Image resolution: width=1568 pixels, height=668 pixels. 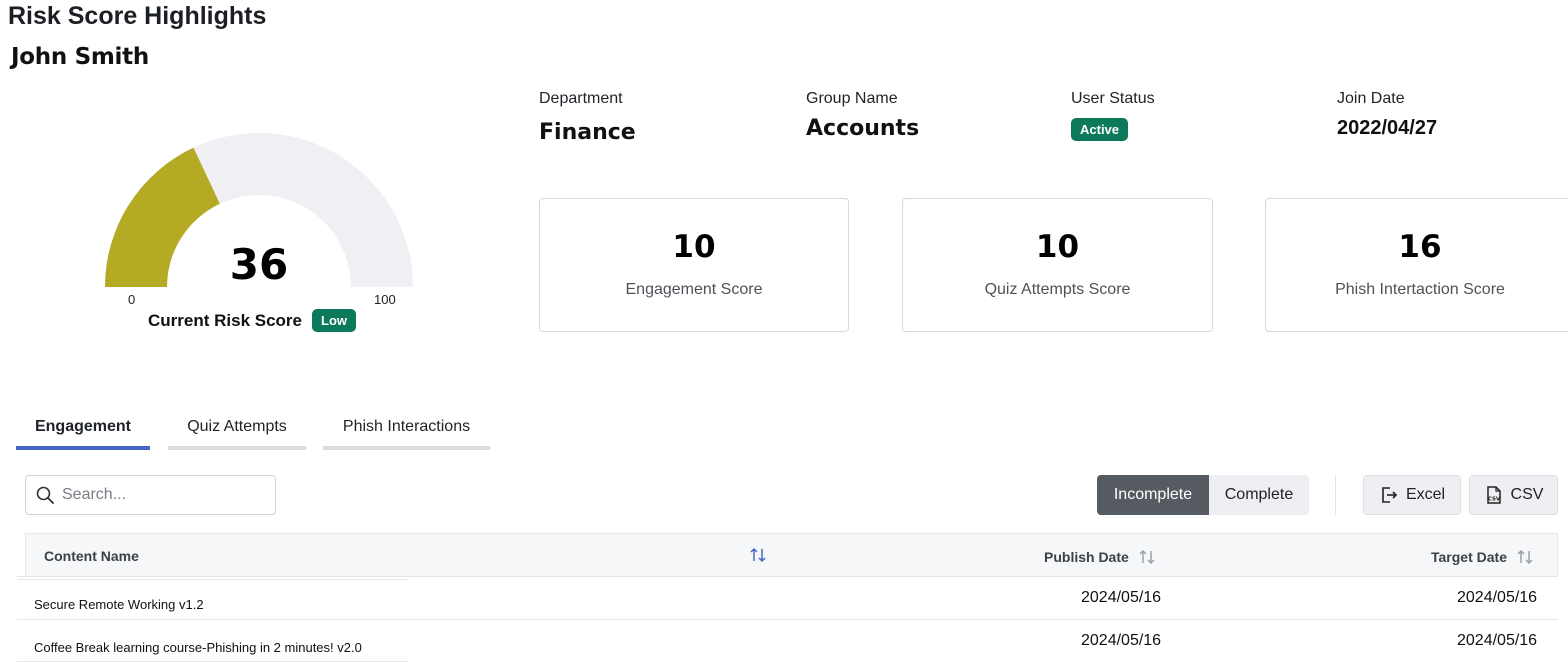 I want to click on export-icon, so click(x=1390, y=495).